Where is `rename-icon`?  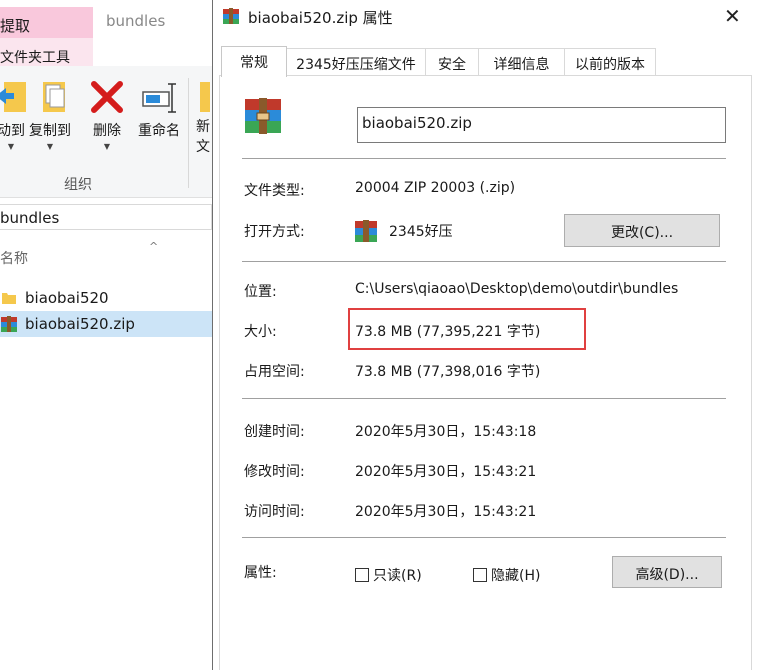
rename-icon is located at coordinates (159, 98).